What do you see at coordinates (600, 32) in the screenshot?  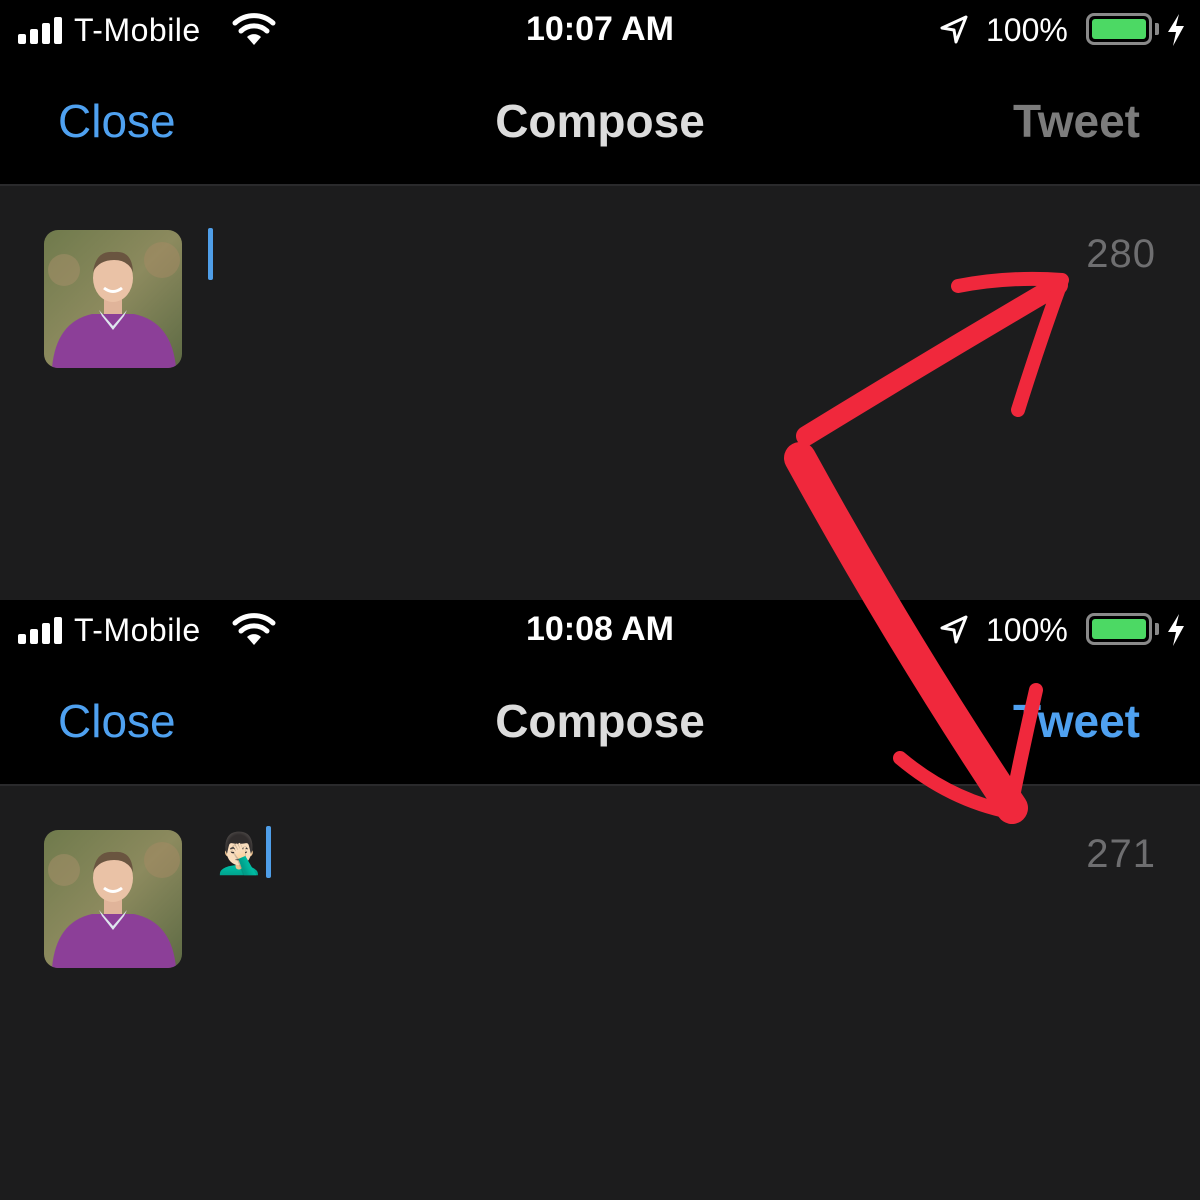 I see `status-bar: T-Mobile 10:07 AM 100%` at bounding box center [600, 32].